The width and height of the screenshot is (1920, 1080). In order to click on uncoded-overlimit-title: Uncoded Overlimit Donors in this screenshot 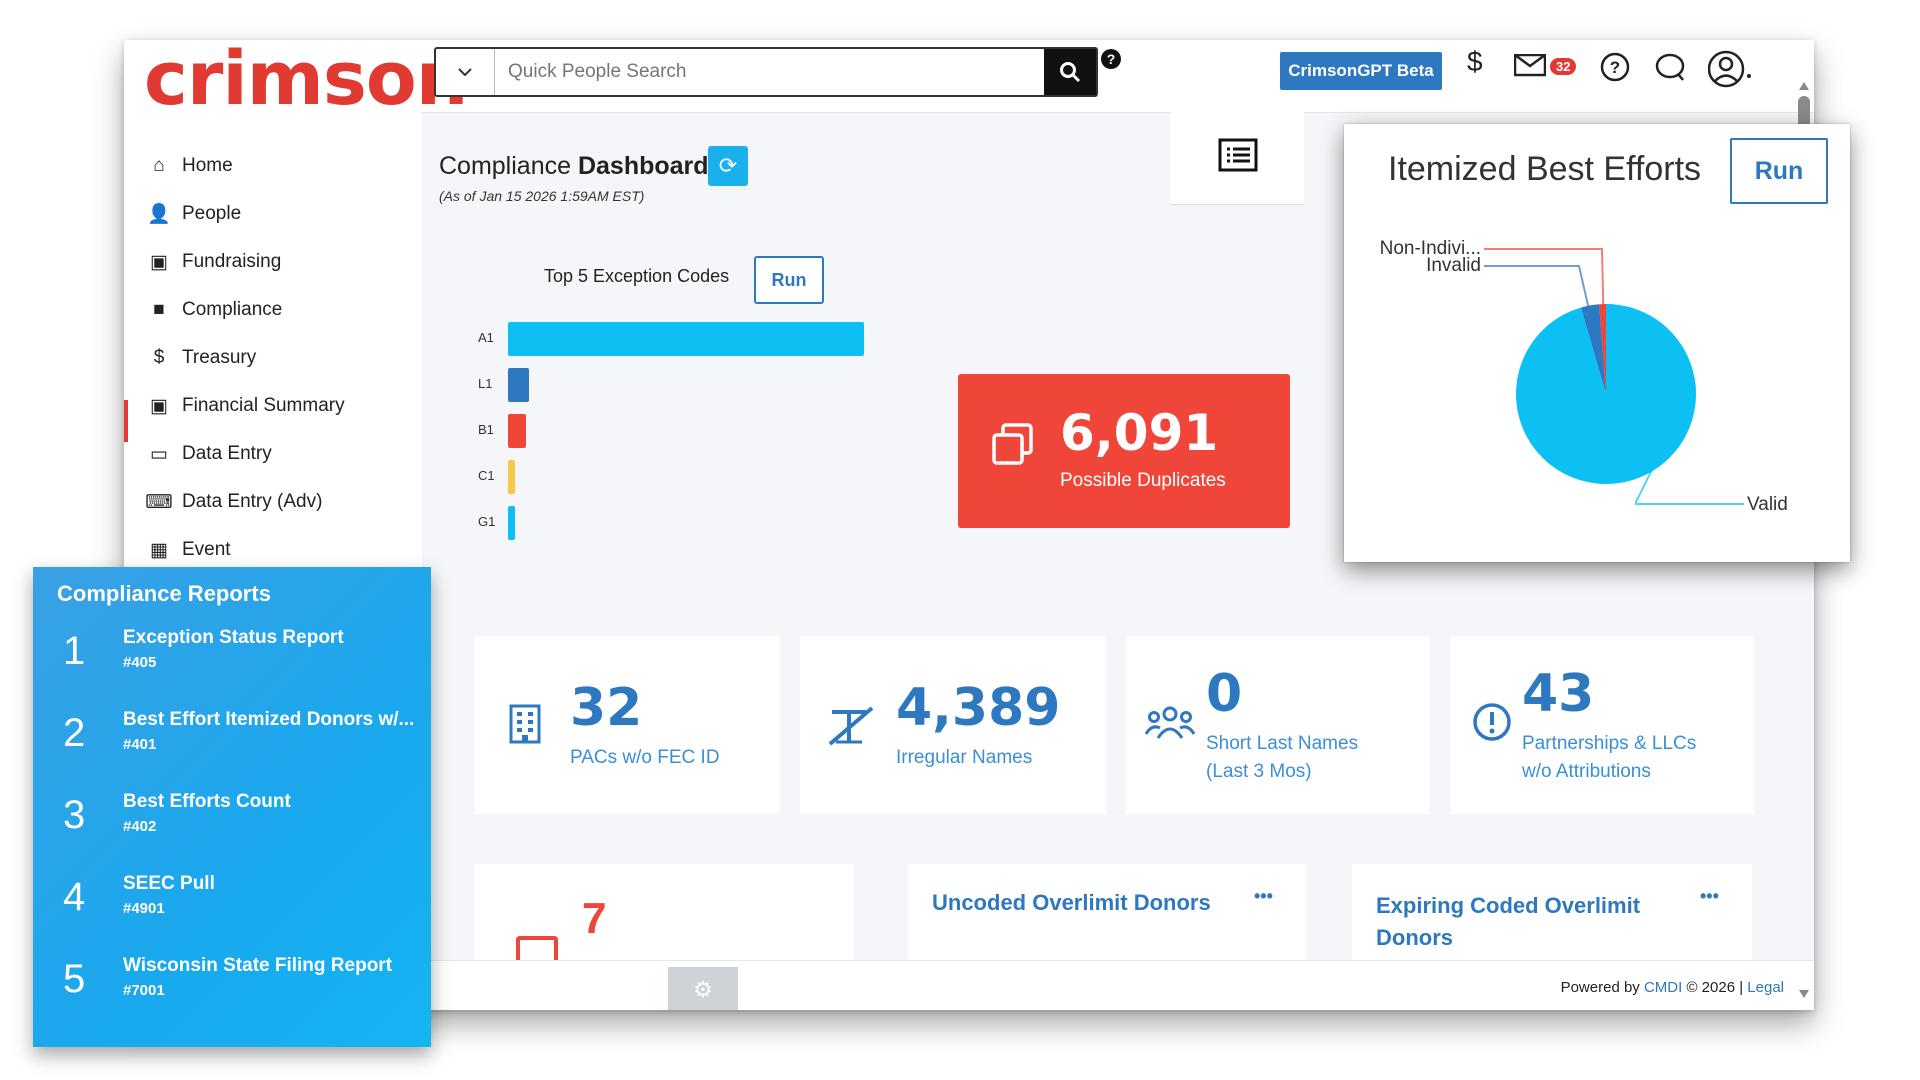, I will do `click(1071, 902)`.